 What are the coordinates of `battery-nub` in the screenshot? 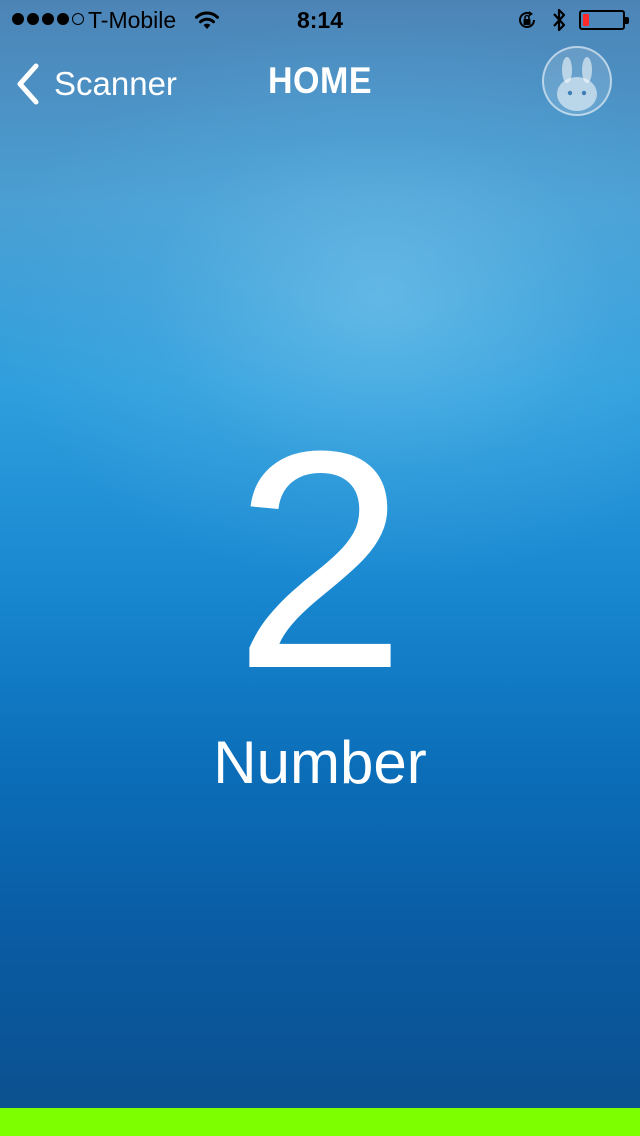 It's located at (627, 20).